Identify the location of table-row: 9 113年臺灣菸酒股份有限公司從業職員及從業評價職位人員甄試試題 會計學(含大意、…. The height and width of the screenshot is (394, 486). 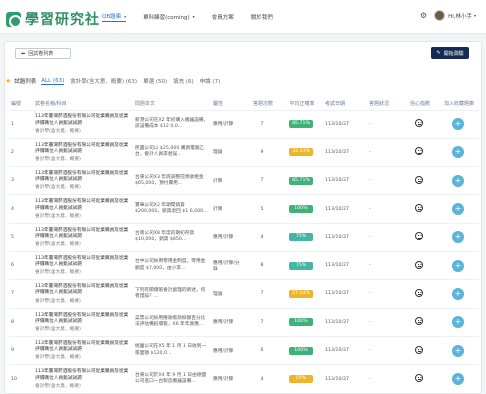
(244, 350).